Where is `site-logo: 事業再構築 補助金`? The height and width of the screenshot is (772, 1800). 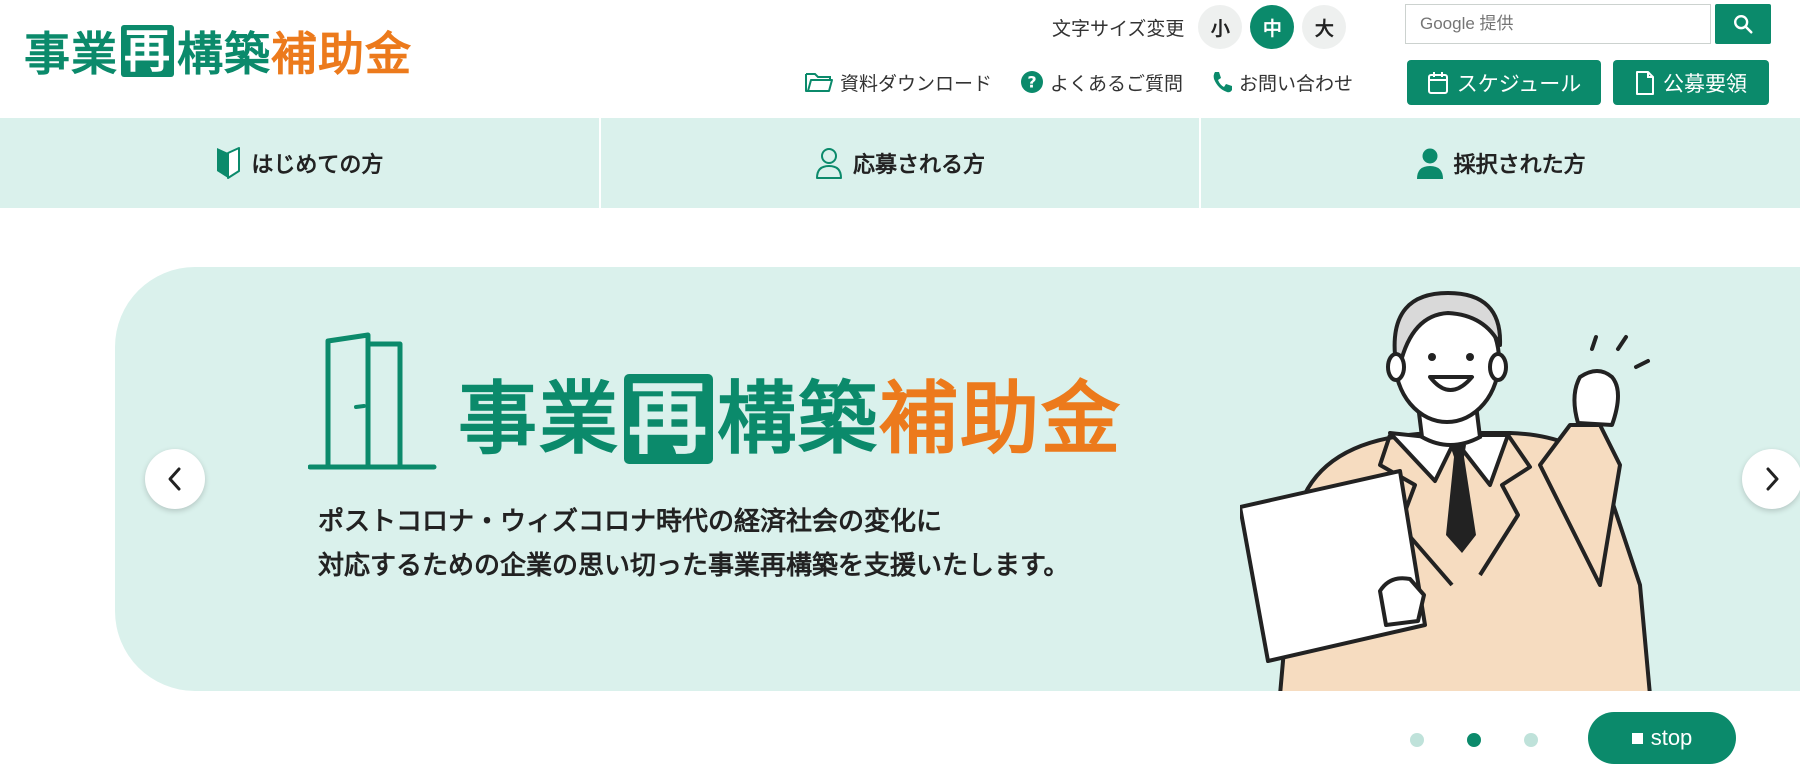 site-logo: 事業再構築 補助金 is located at coordinates (218, 52).